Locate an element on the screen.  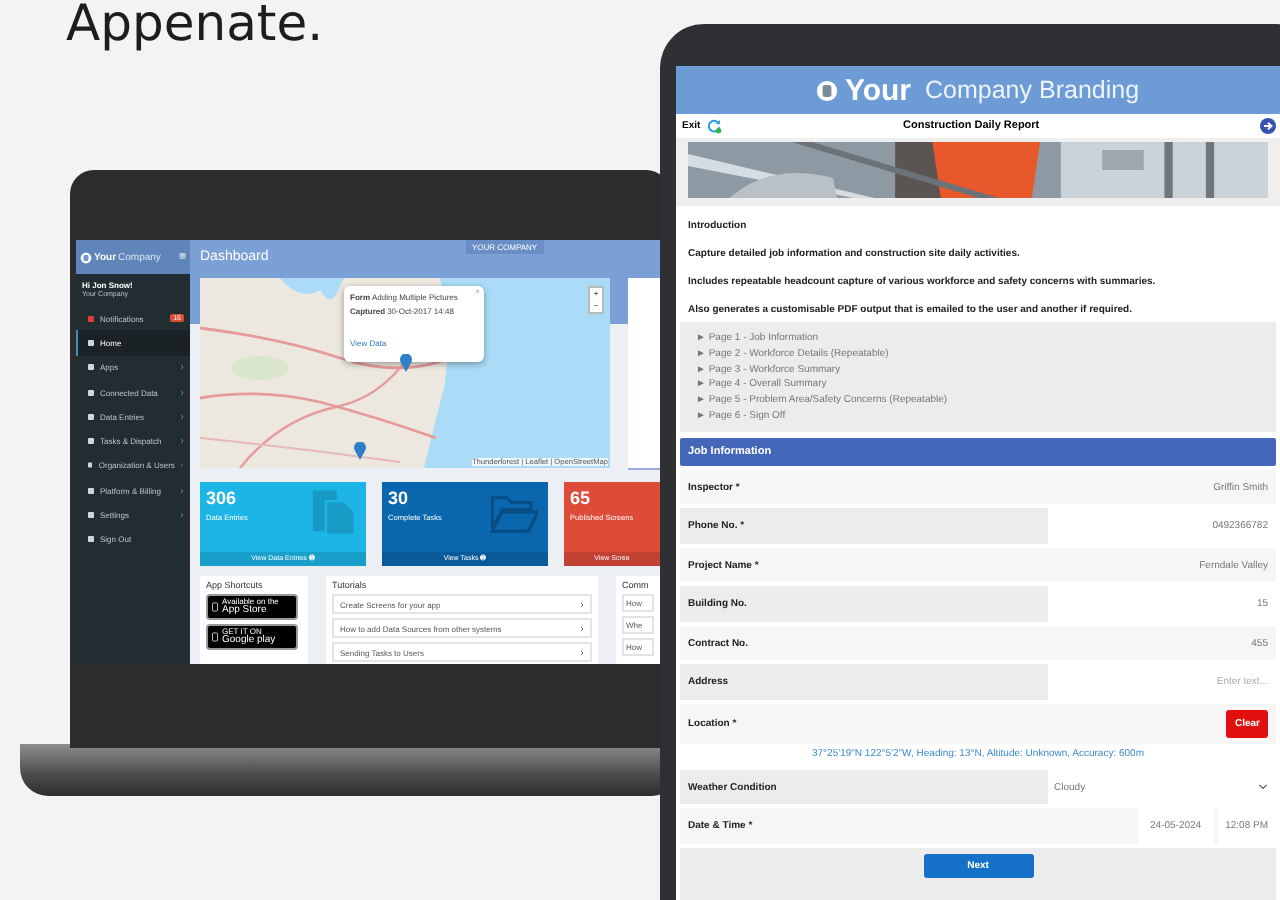
refresh-icon is located at coordinates (714, 126).